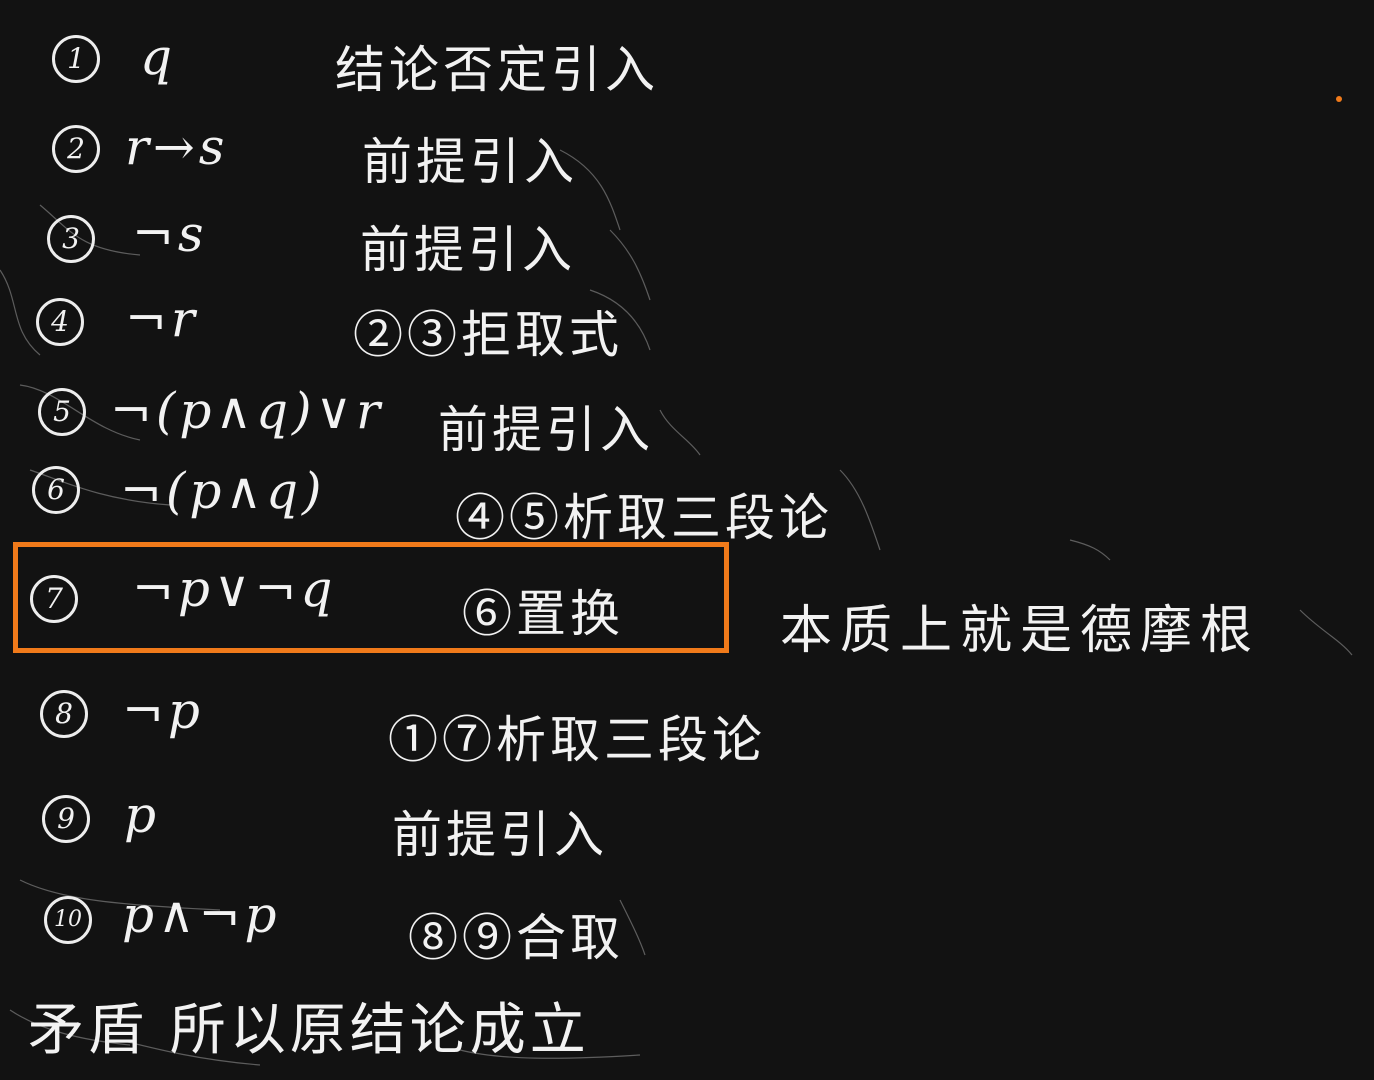 This screenshot has height=1080, width=1374. Describe the element at coordinates (62, 412) in the screenshot. I see `step-number: 5` at that location.